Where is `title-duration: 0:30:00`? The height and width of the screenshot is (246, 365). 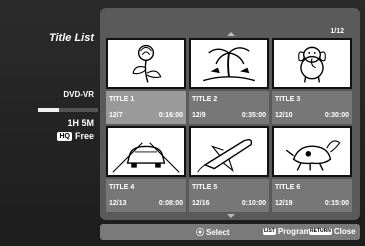 title-duration: 0:30:00 is located at coordinates (336, 115).